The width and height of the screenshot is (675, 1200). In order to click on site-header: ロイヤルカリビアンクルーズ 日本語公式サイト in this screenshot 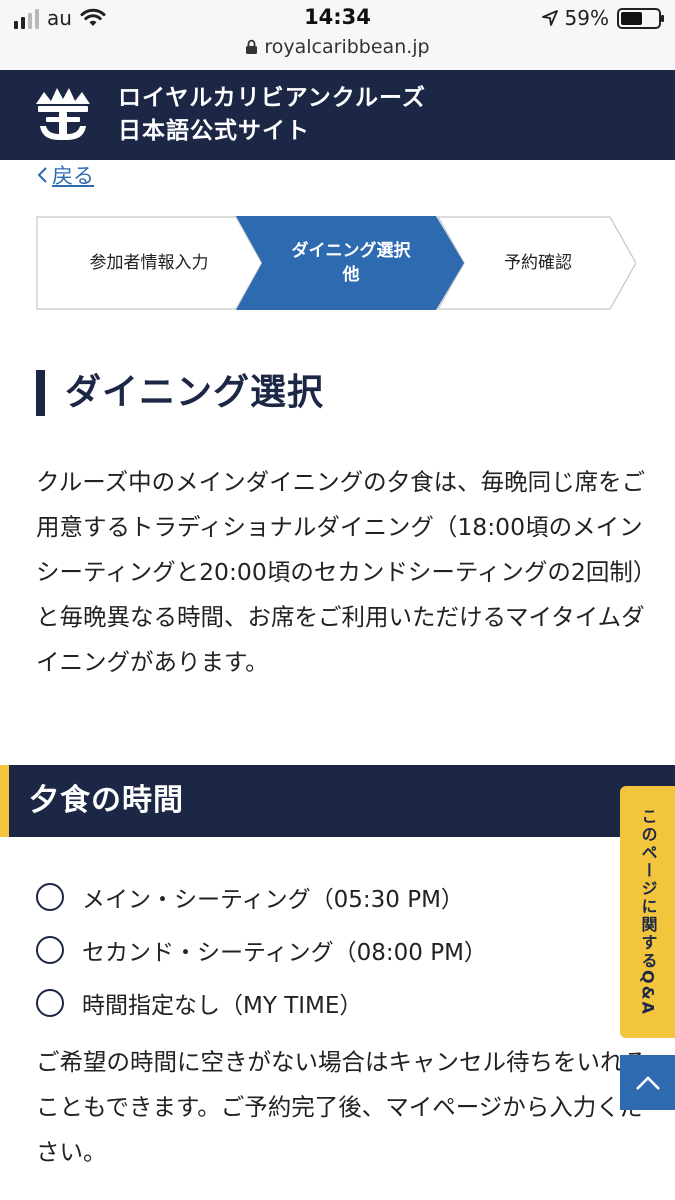, I will do `click(337, 115)`.